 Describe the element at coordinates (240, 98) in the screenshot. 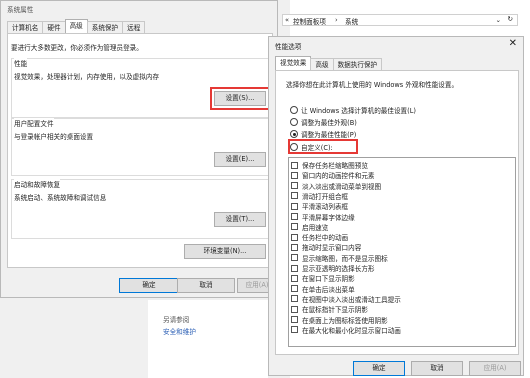

I see `highlight-performance-settings` at that location.